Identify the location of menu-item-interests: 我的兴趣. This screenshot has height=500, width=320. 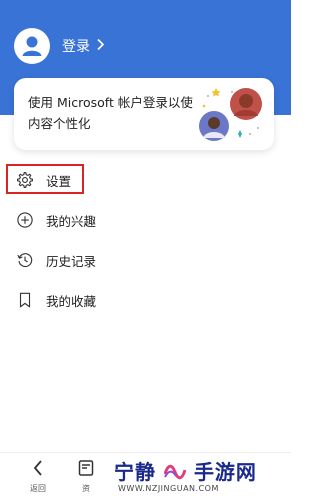
(145, 220).